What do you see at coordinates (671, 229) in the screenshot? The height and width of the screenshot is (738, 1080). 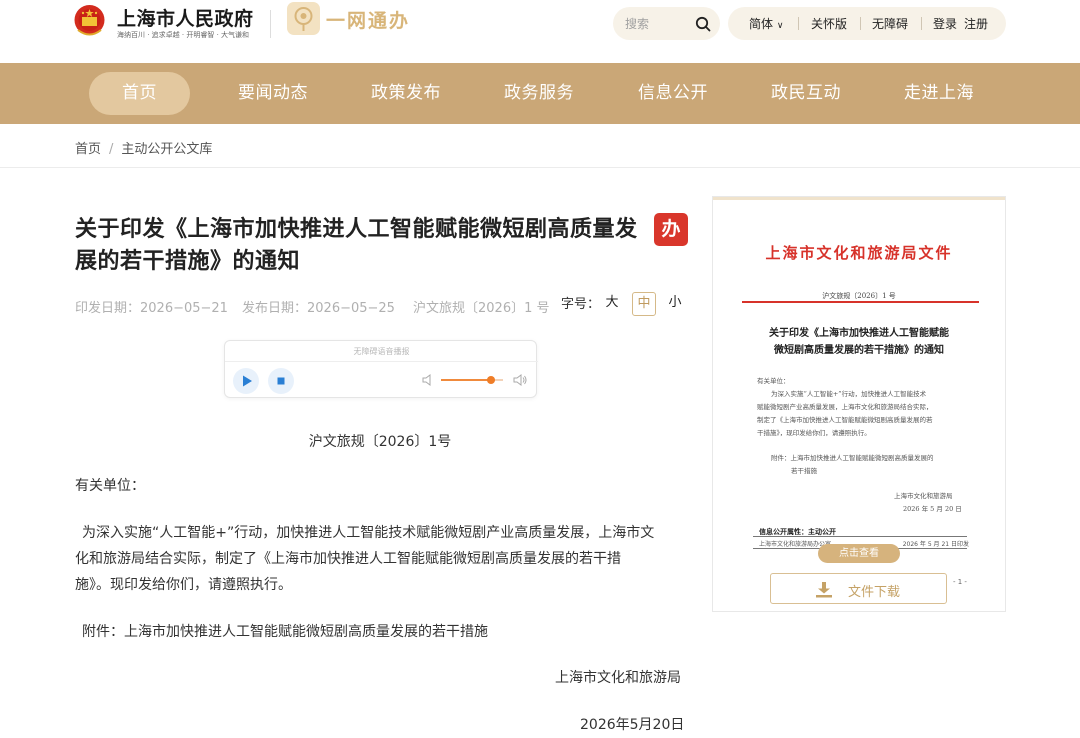 I see `service-badge-icon: 办` at bounding box center [671, 229].